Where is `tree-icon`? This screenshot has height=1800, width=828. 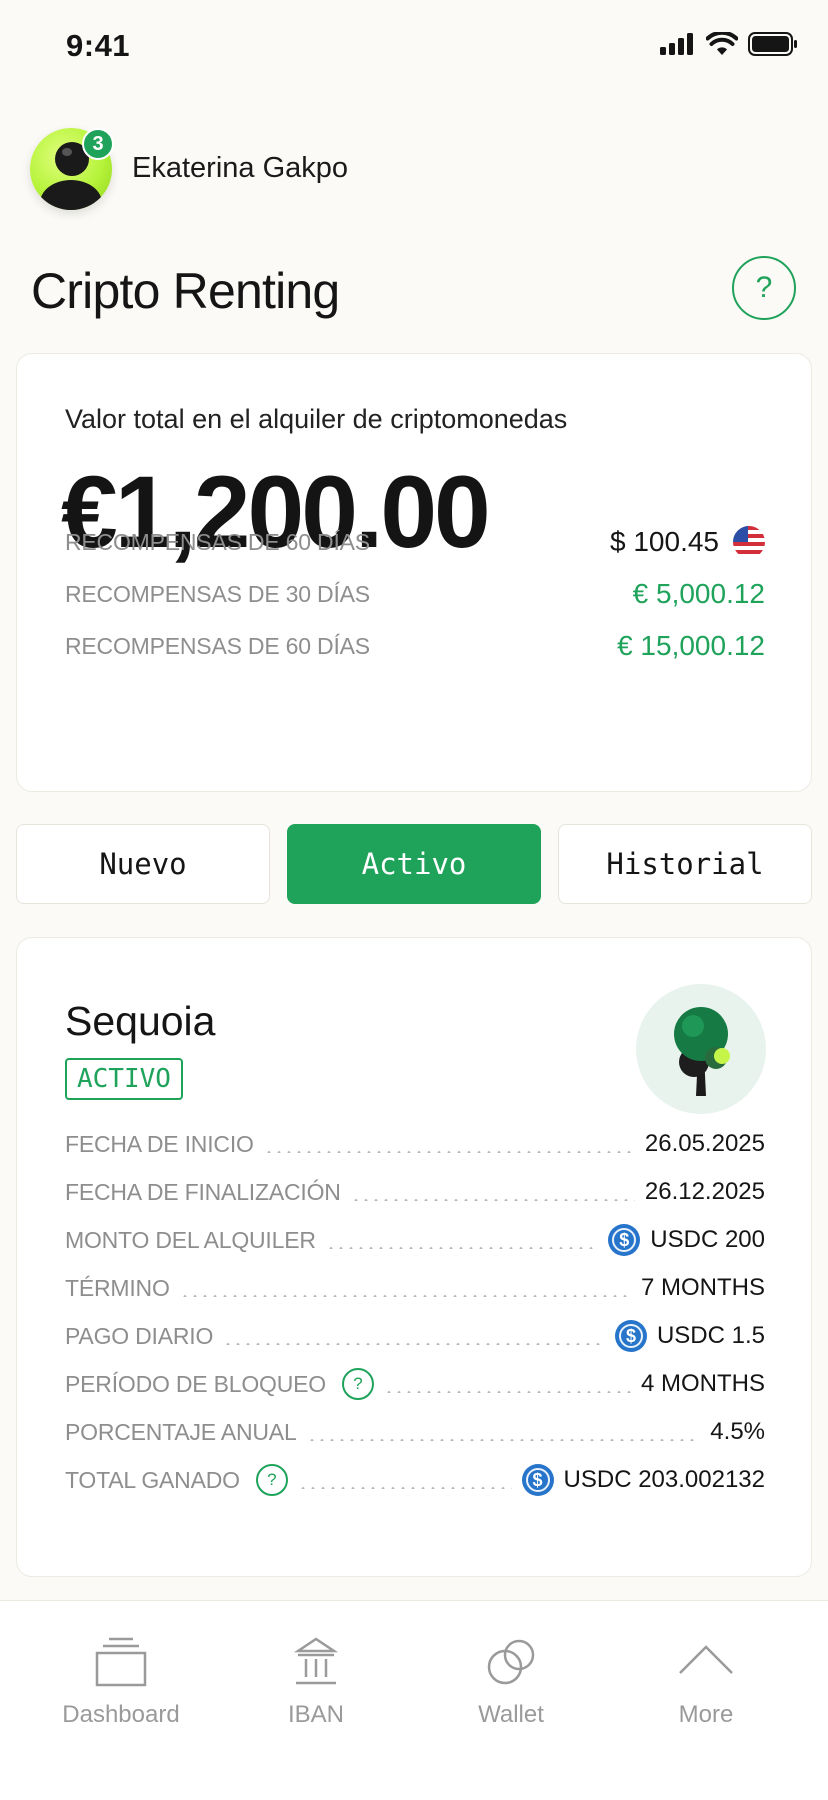 tree-icon is located at coordinates (701, 1049).